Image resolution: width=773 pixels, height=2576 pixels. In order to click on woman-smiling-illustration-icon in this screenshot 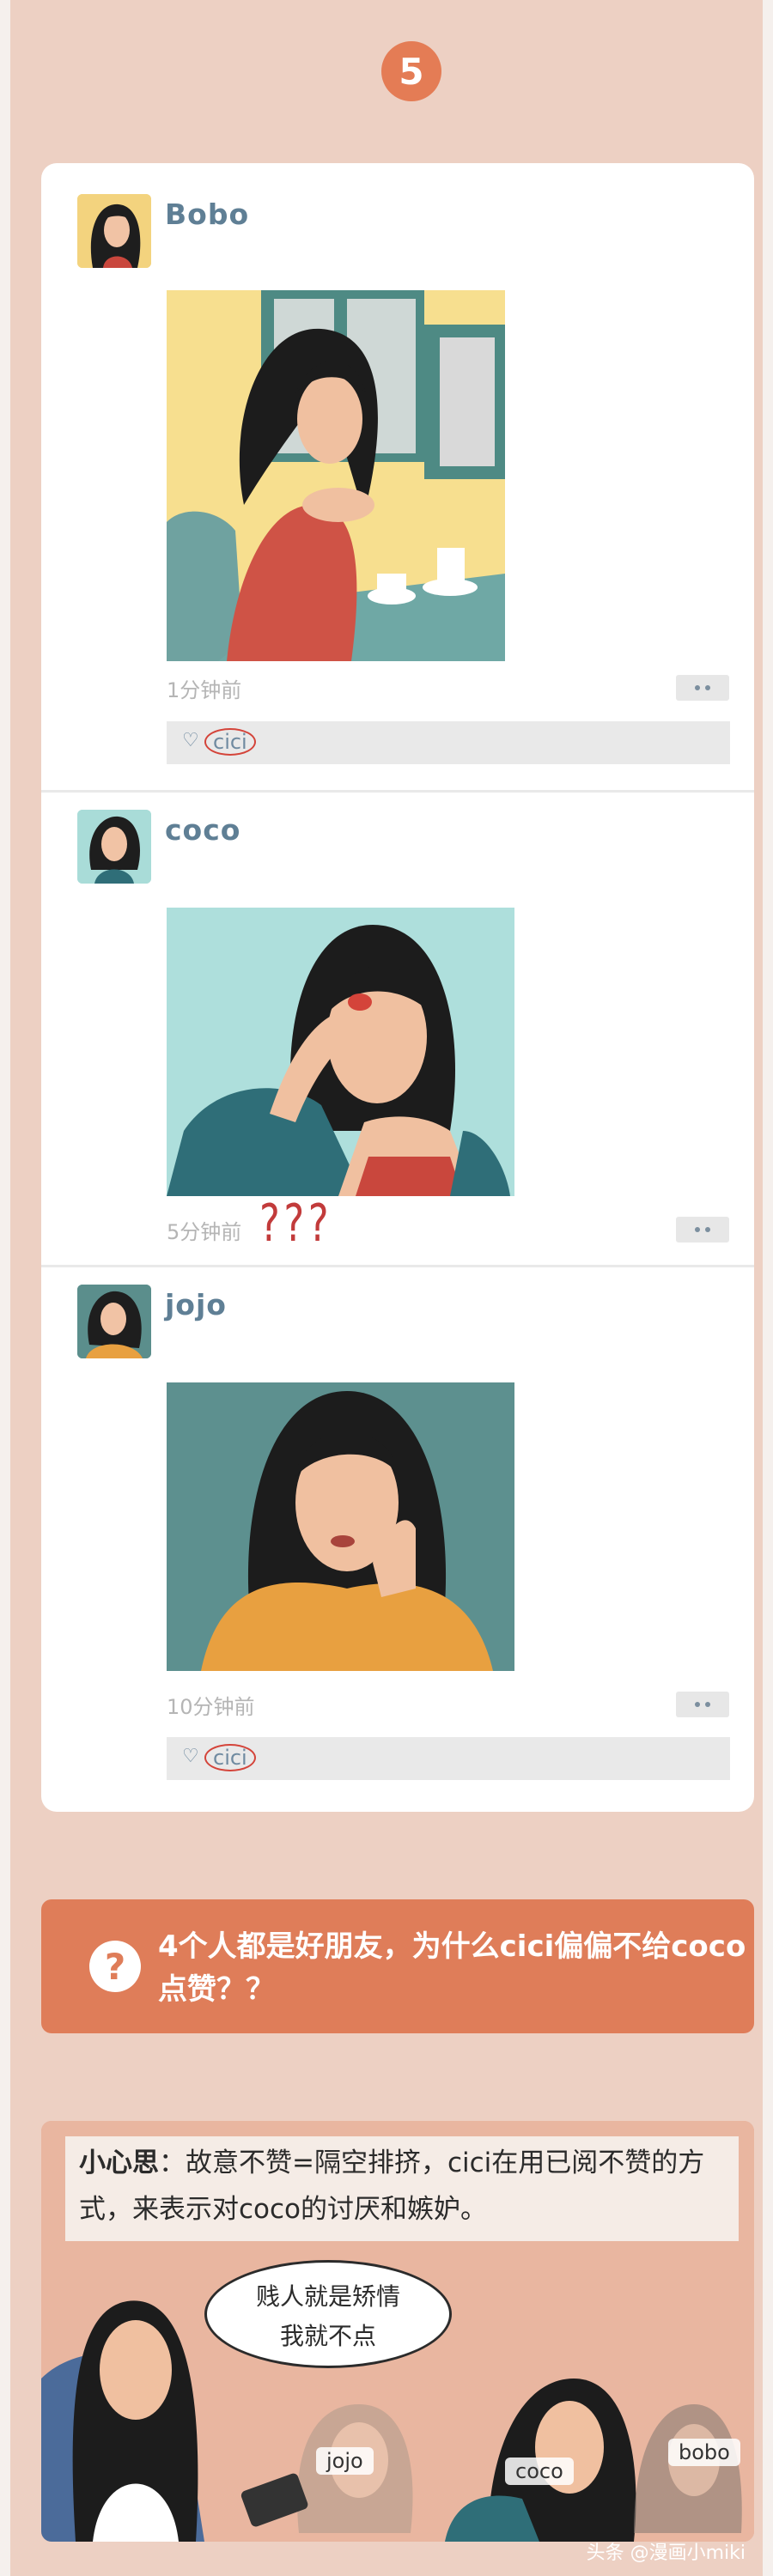, I will do `click(340, 1526)`.